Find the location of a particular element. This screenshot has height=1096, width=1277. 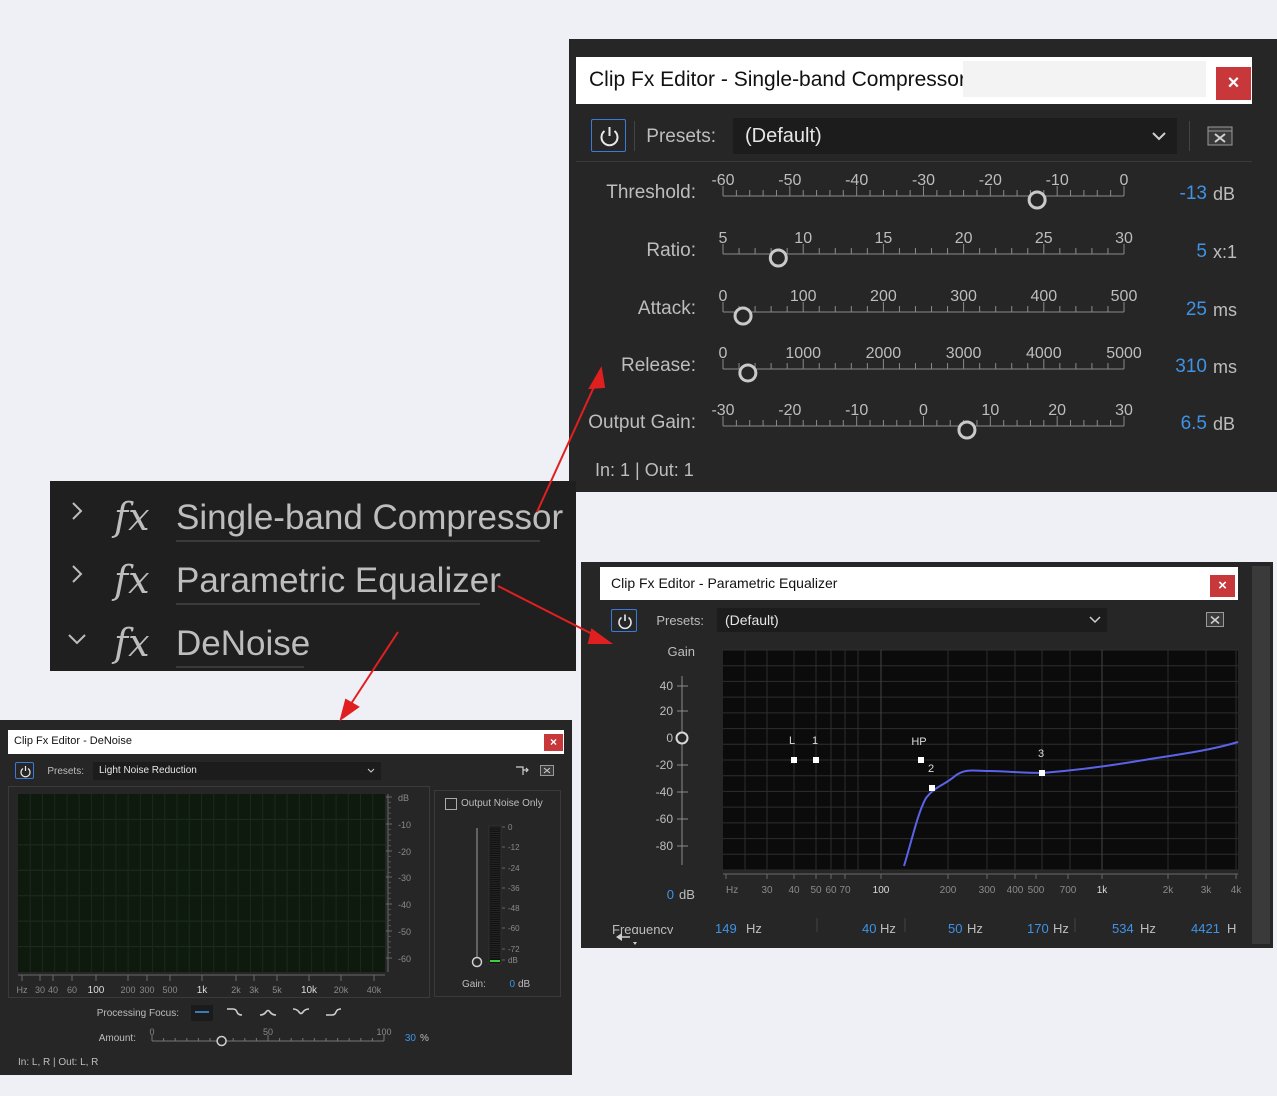

arrow-compressor is located at coordinates (567, 445).